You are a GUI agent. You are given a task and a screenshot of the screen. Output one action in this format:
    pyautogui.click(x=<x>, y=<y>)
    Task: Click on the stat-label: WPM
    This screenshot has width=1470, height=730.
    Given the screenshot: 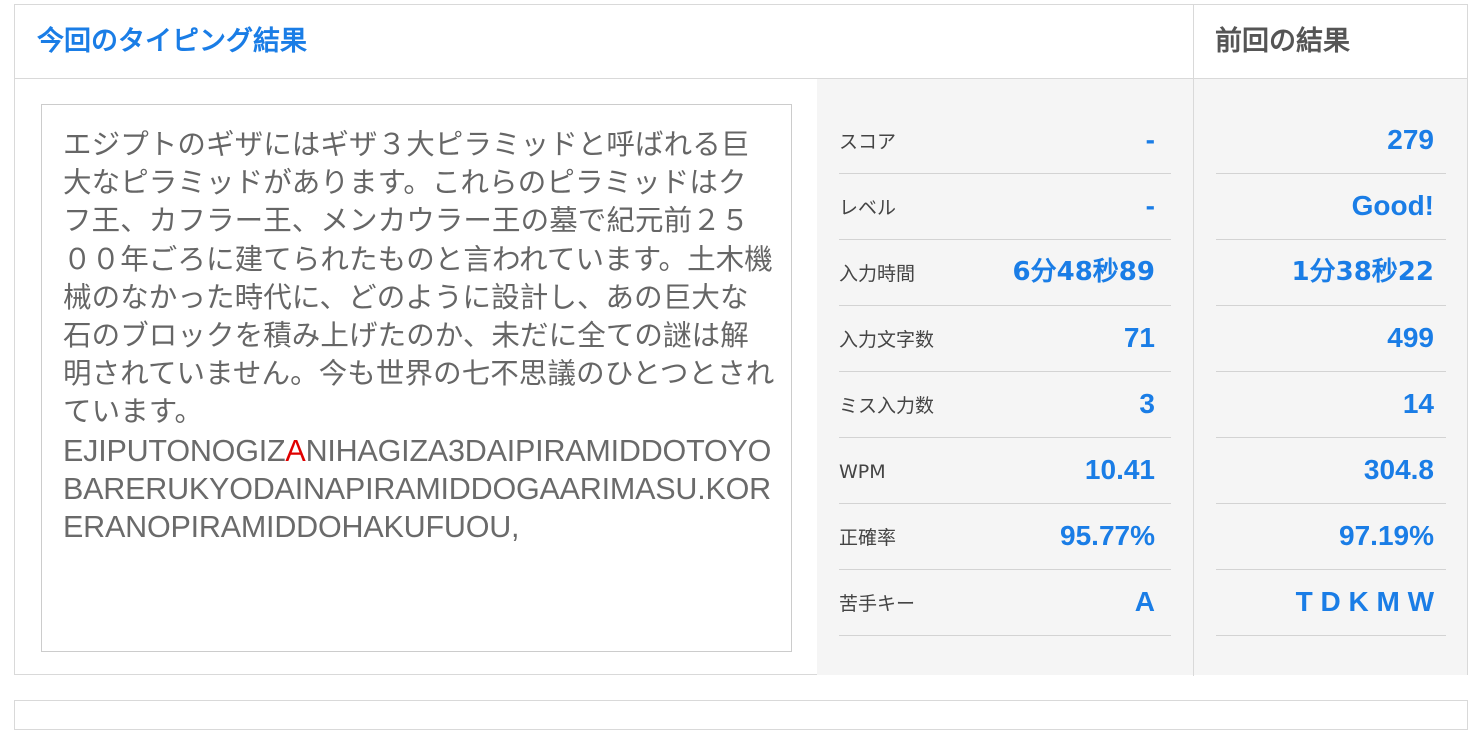 What is the action you would take?
    pyautogui.click(x=862, y=472)
    